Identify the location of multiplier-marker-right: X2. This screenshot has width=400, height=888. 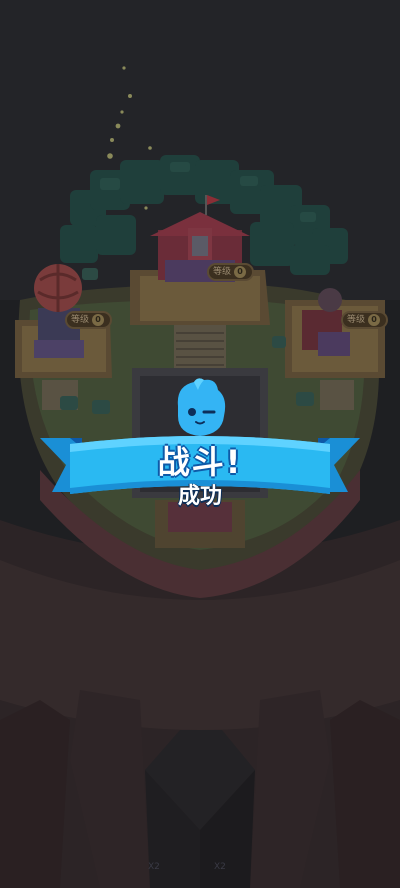
(220, 867).